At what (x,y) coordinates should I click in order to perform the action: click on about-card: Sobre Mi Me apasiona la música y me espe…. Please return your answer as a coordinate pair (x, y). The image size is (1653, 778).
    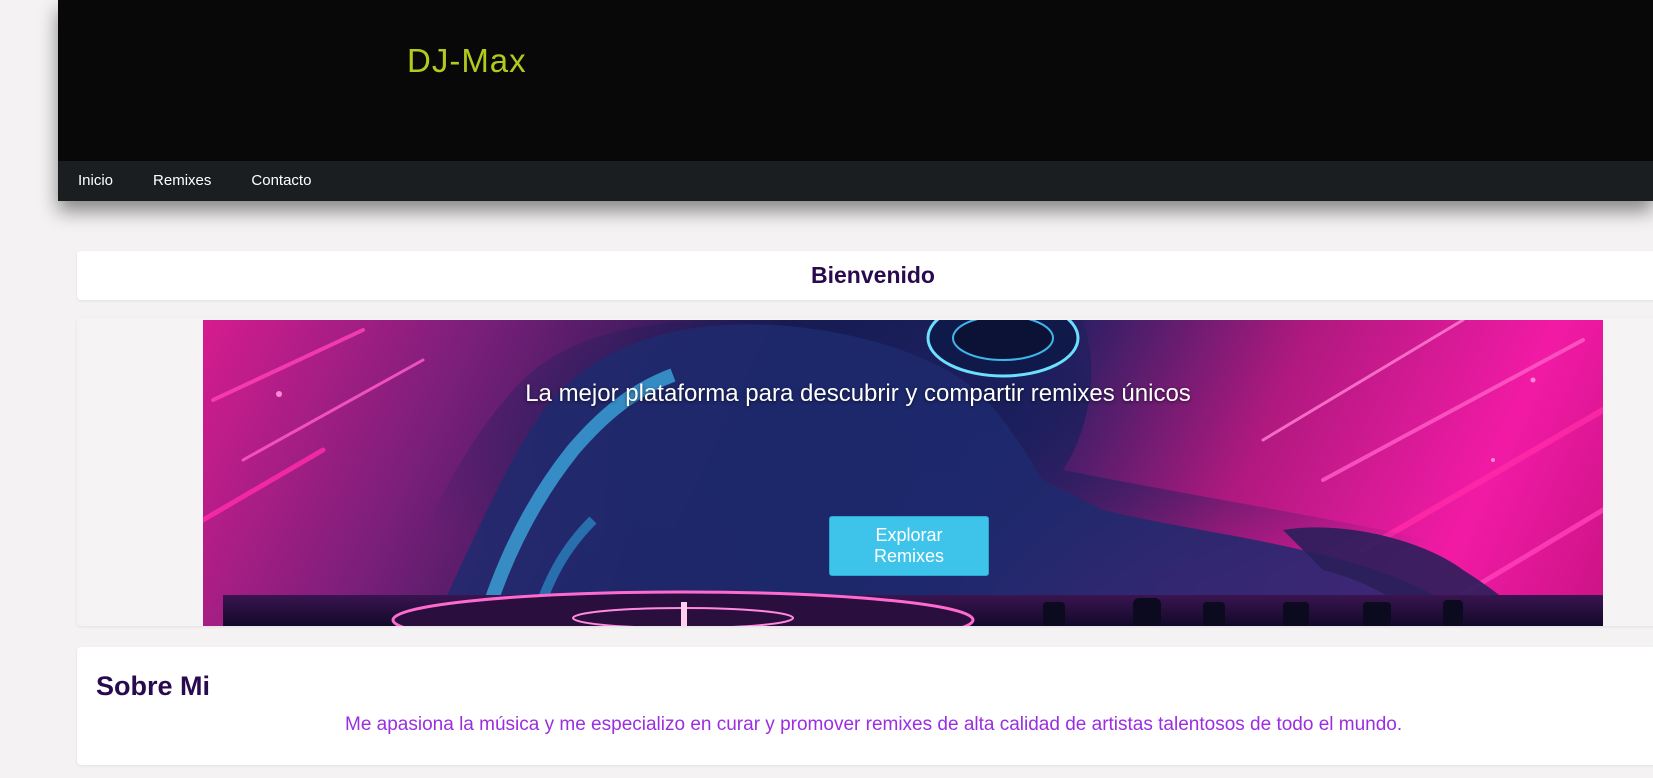
    Looking at the image, I should click on (865, 706).